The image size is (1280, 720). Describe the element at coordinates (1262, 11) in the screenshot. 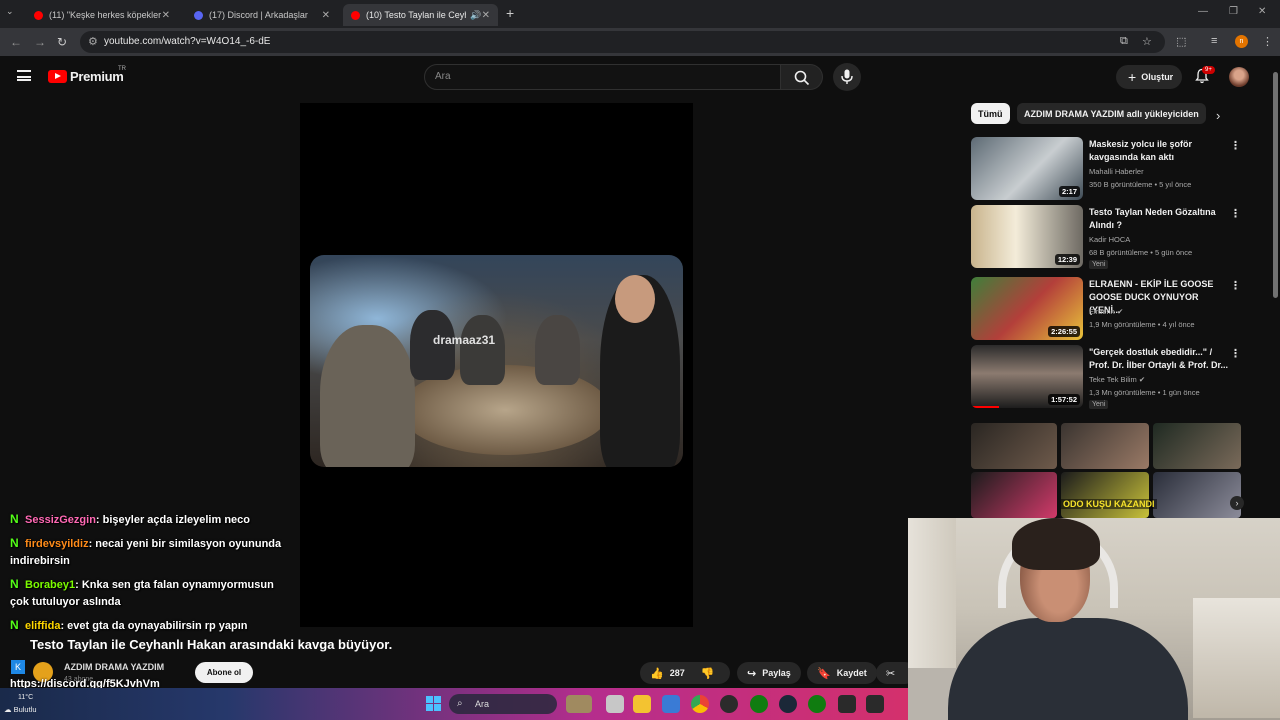

I see `close-window-icon: ✕` at that location.